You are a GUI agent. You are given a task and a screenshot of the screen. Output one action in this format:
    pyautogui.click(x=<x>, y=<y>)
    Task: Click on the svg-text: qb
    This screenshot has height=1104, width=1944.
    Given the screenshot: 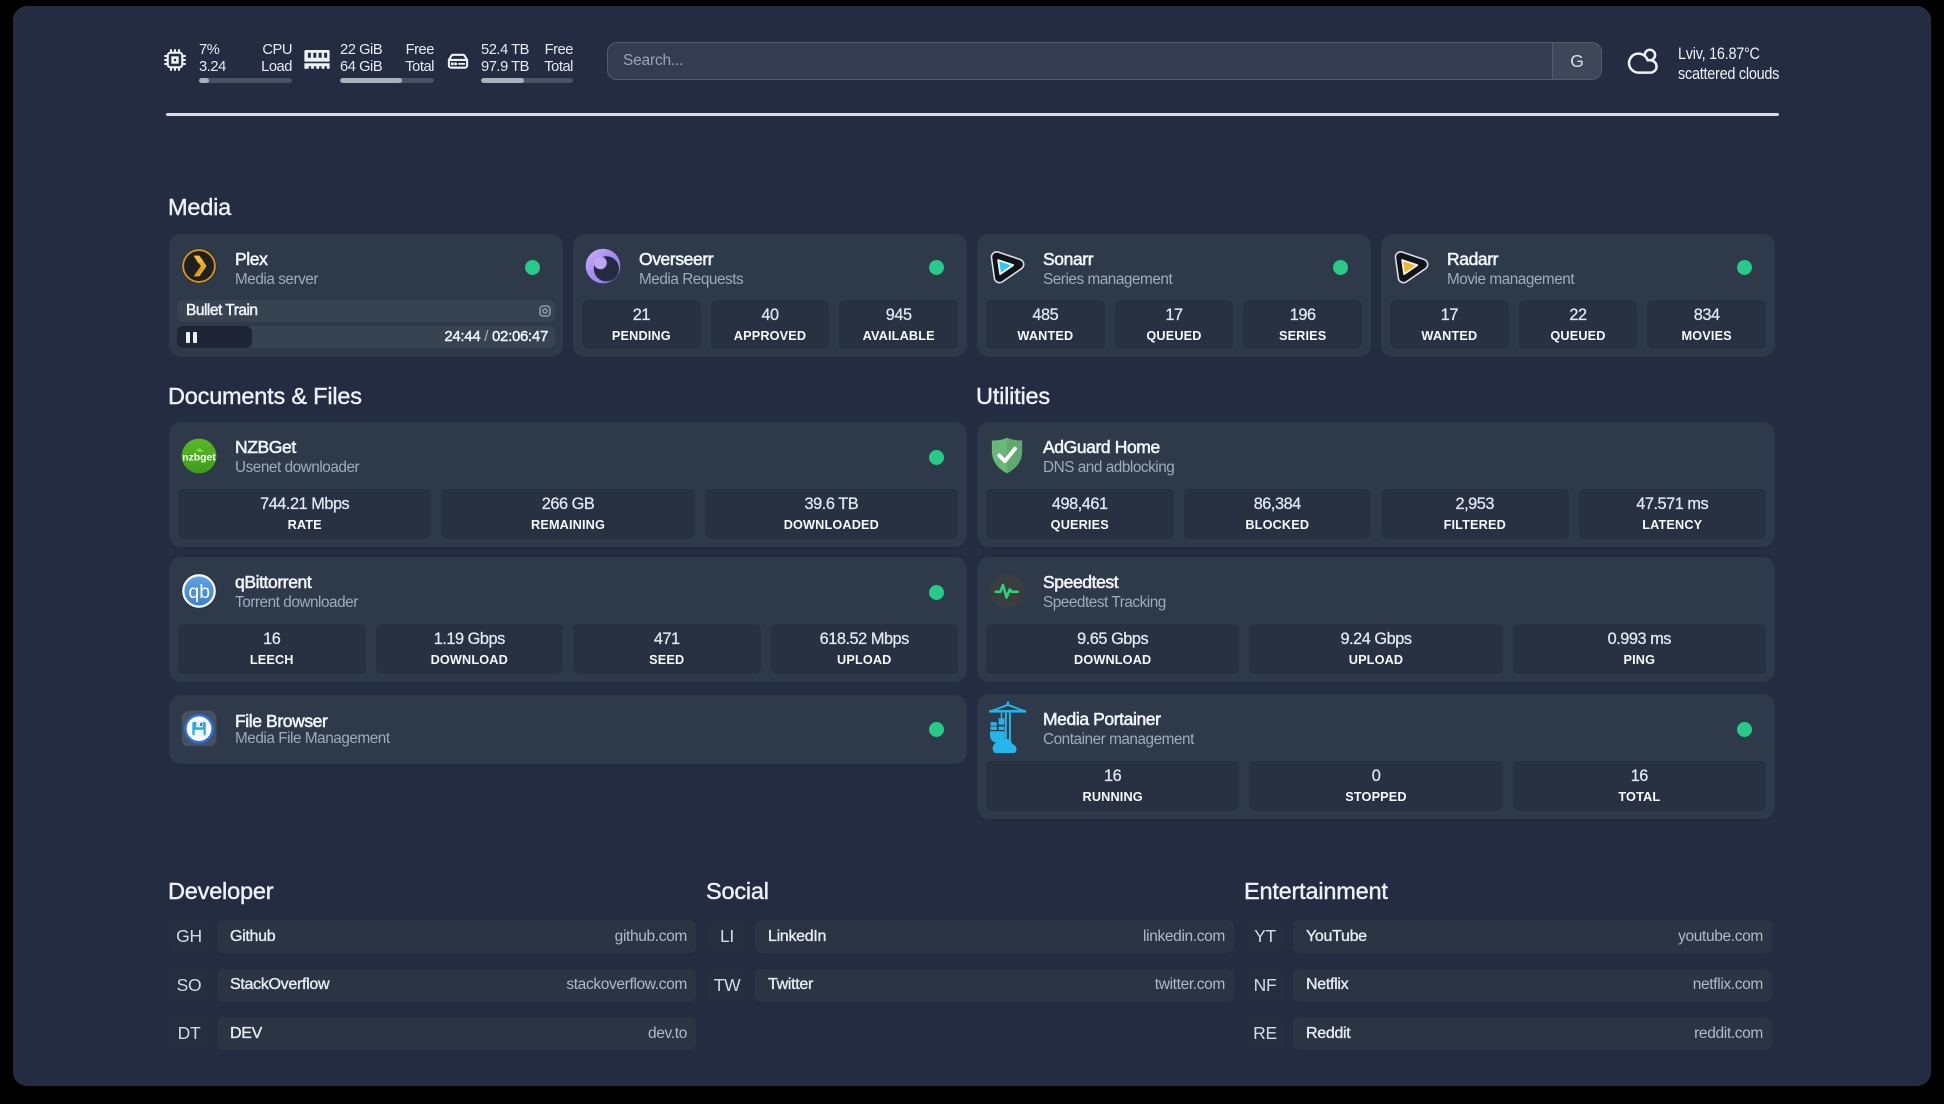 What is the action you would take?
    pyautogui.click(x=199, y=592)
    